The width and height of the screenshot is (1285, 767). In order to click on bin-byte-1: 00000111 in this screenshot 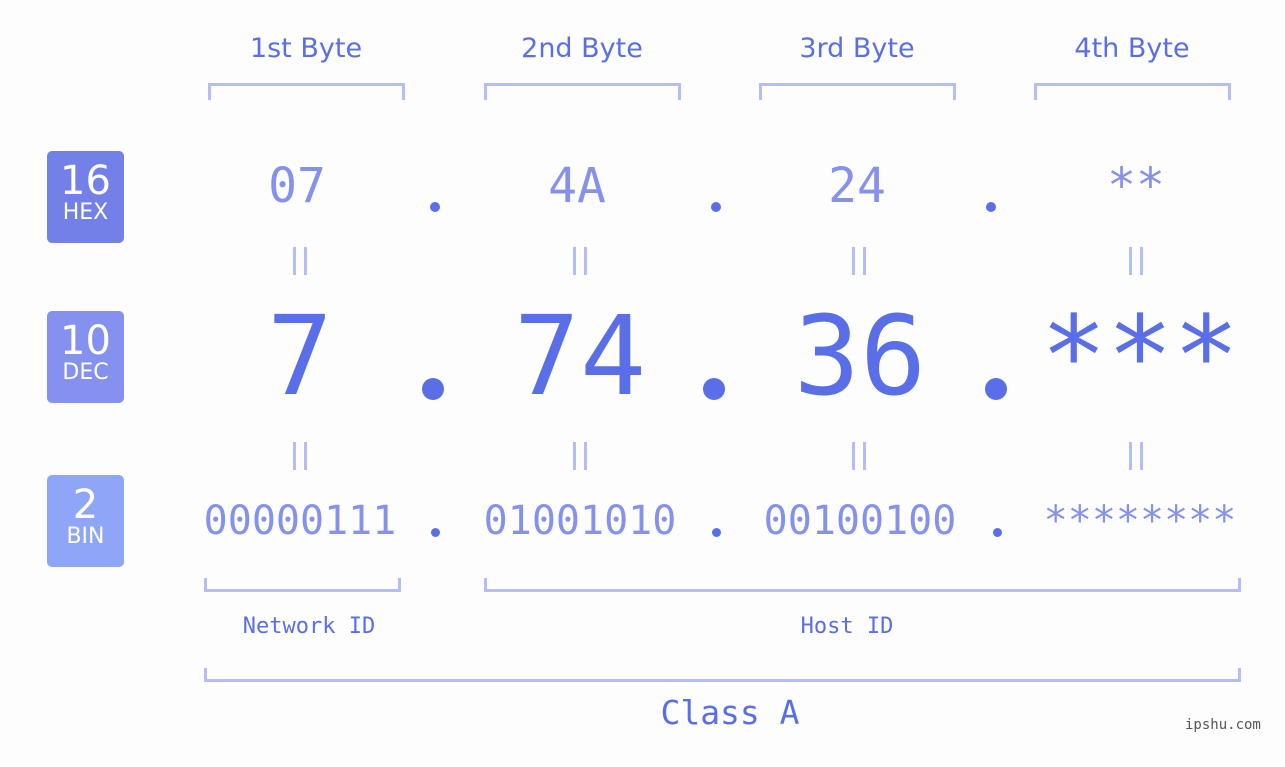, I will do `click(300, 521)`.